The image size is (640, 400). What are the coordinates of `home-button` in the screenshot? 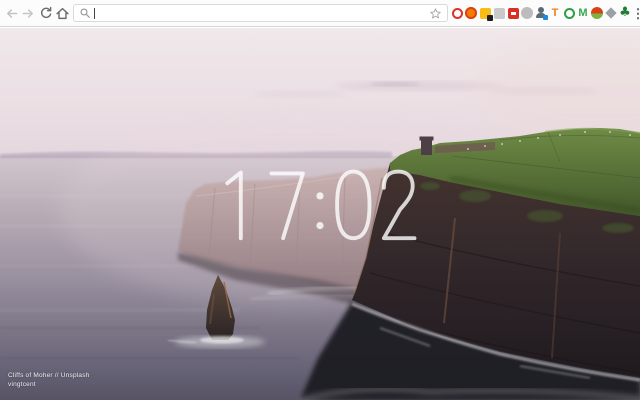 It's located at (62, 13).